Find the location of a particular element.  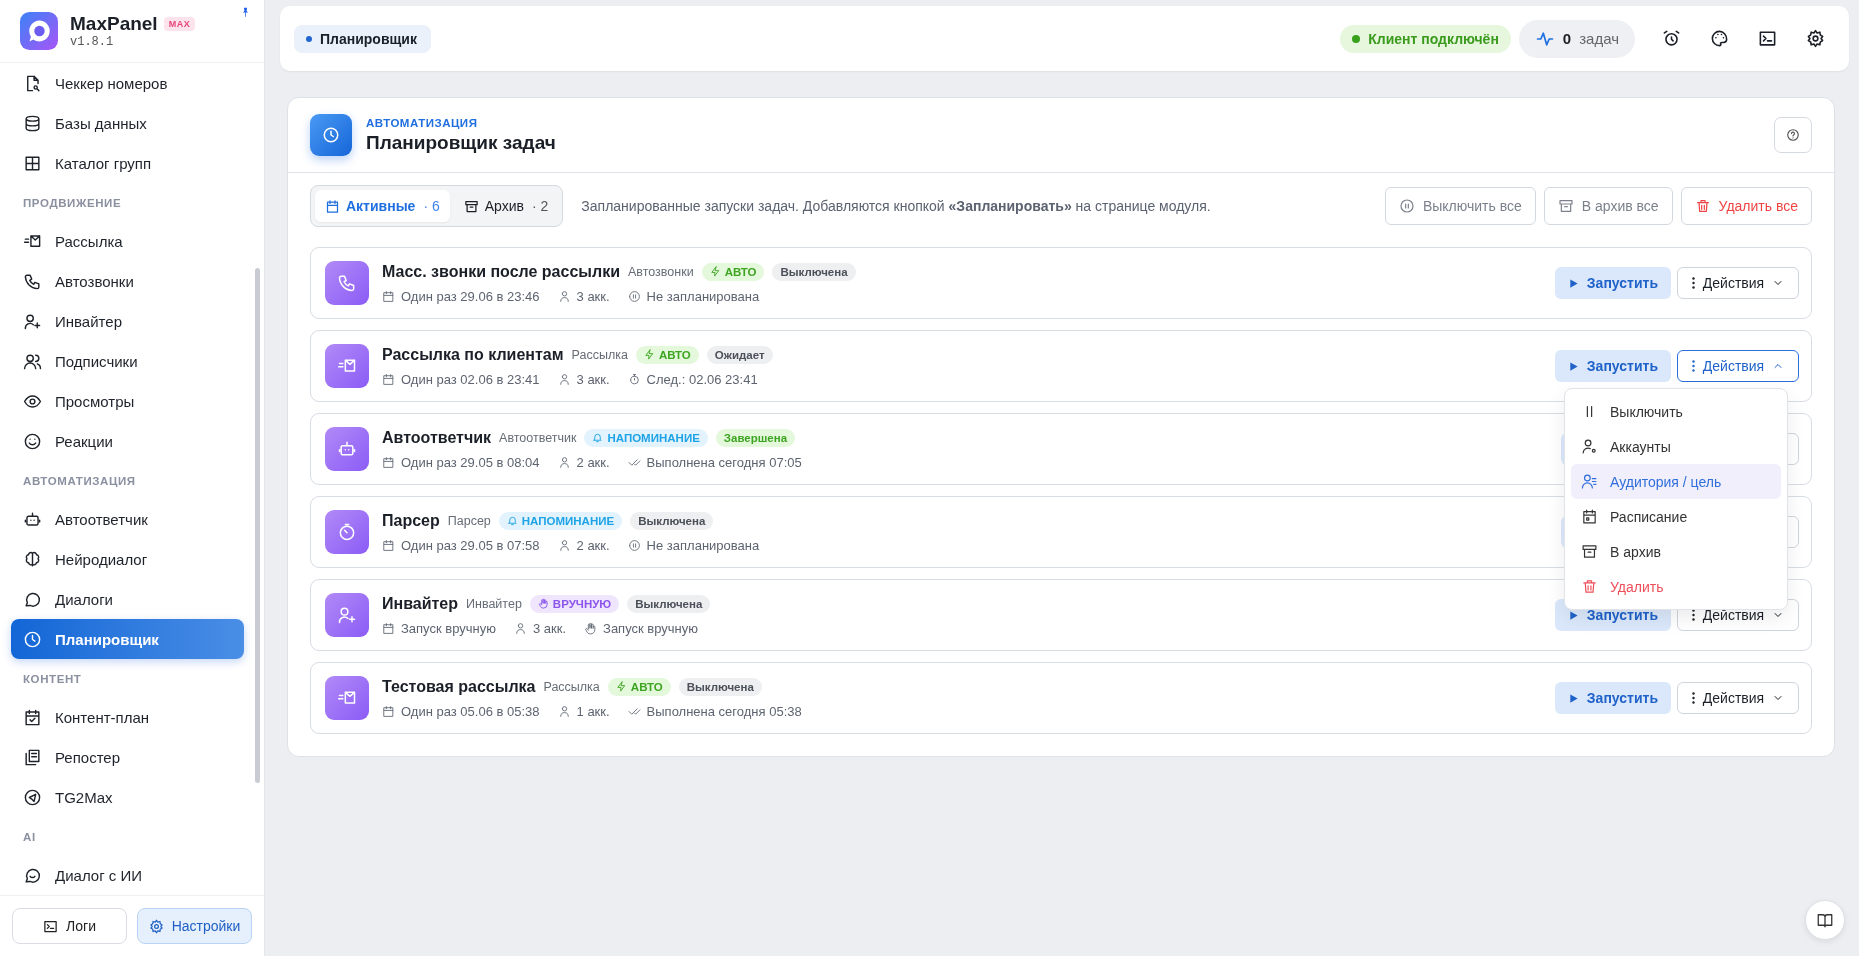

menu-item: Выключить is located at coordinates (1676, 411).